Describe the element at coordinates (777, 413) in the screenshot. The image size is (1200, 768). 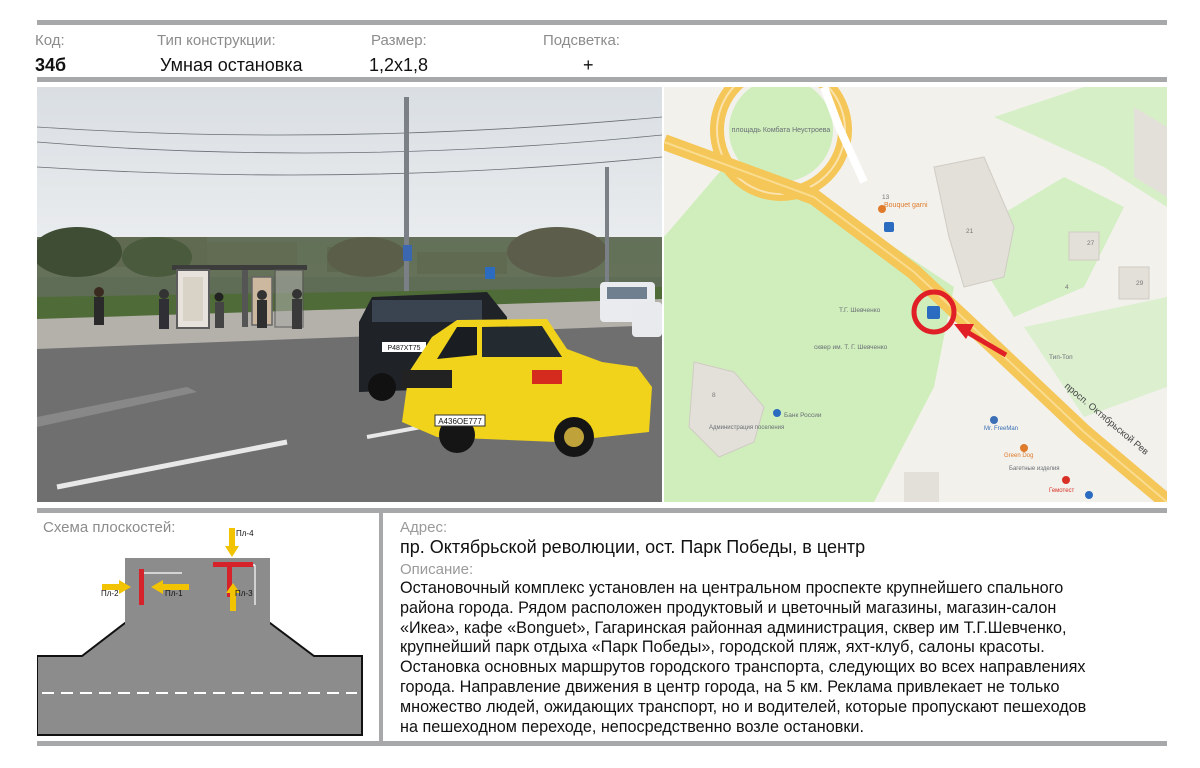
I see `bank-icon` at that location.